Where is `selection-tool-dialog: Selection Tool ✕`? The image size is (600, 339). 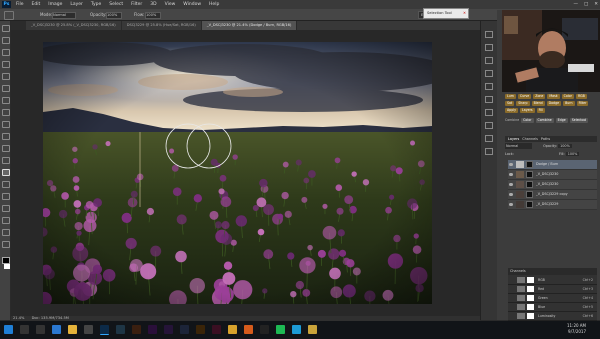 selection-tool-dialog: Selection Tool ✕ is located at coordinates (446, 13).